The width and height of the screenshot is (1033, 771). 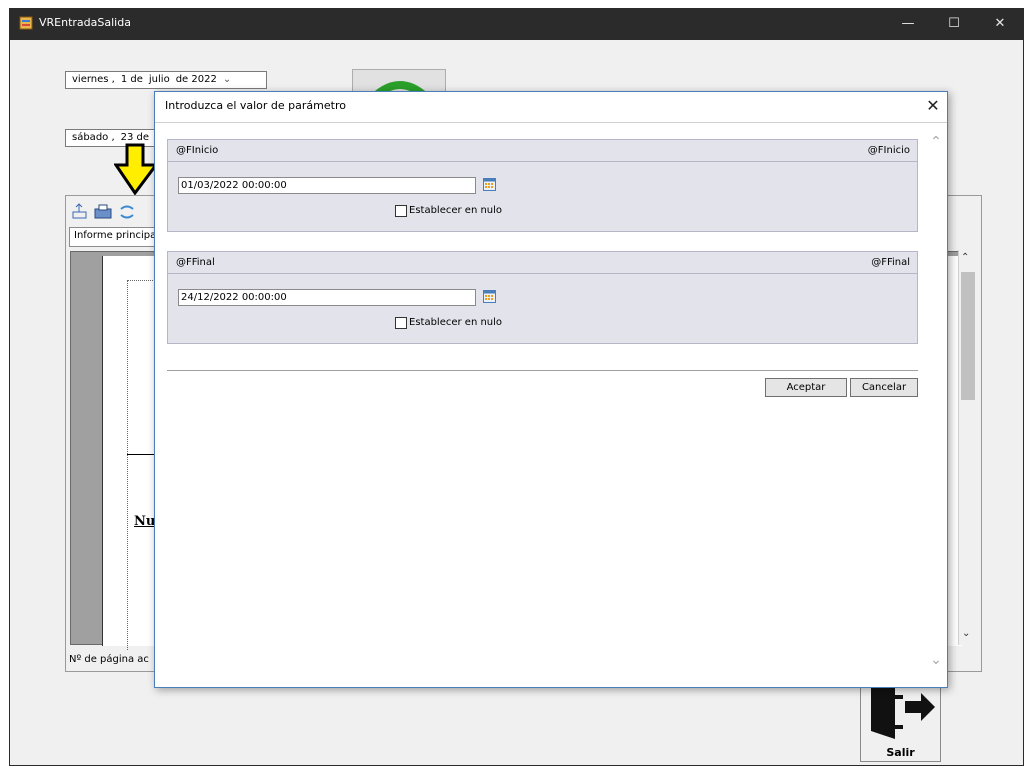 What do you see at coordinates (888, 150) in the screenshot?
I see `param-name-right: @FInicio` at bounding box center [888, 150].